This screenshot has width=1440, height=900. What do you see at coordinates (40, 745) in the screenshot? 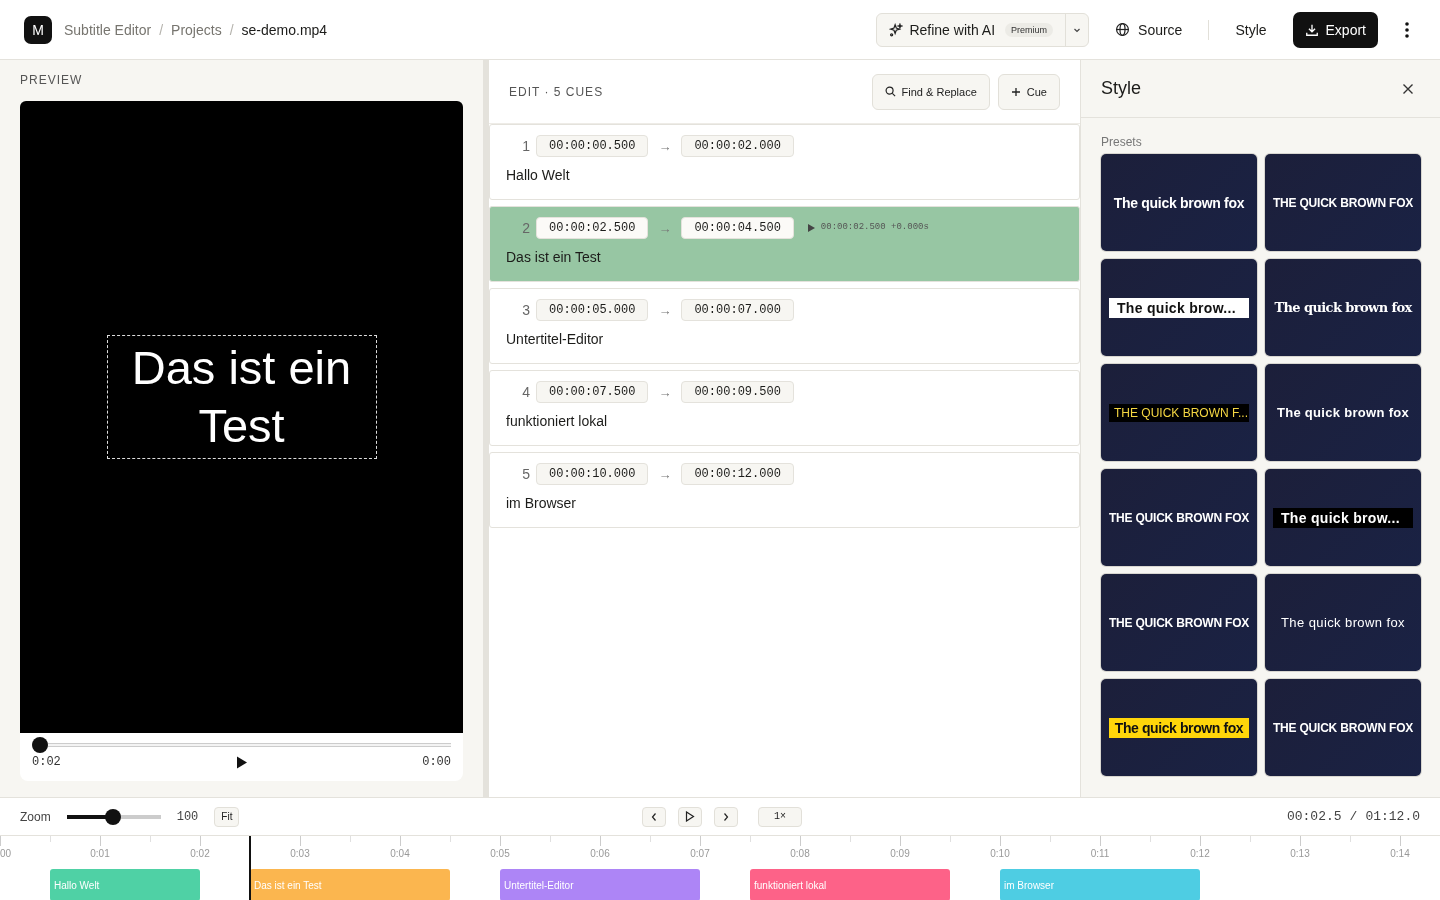
I see `seek-thumb` at bounding box center [40, 745].